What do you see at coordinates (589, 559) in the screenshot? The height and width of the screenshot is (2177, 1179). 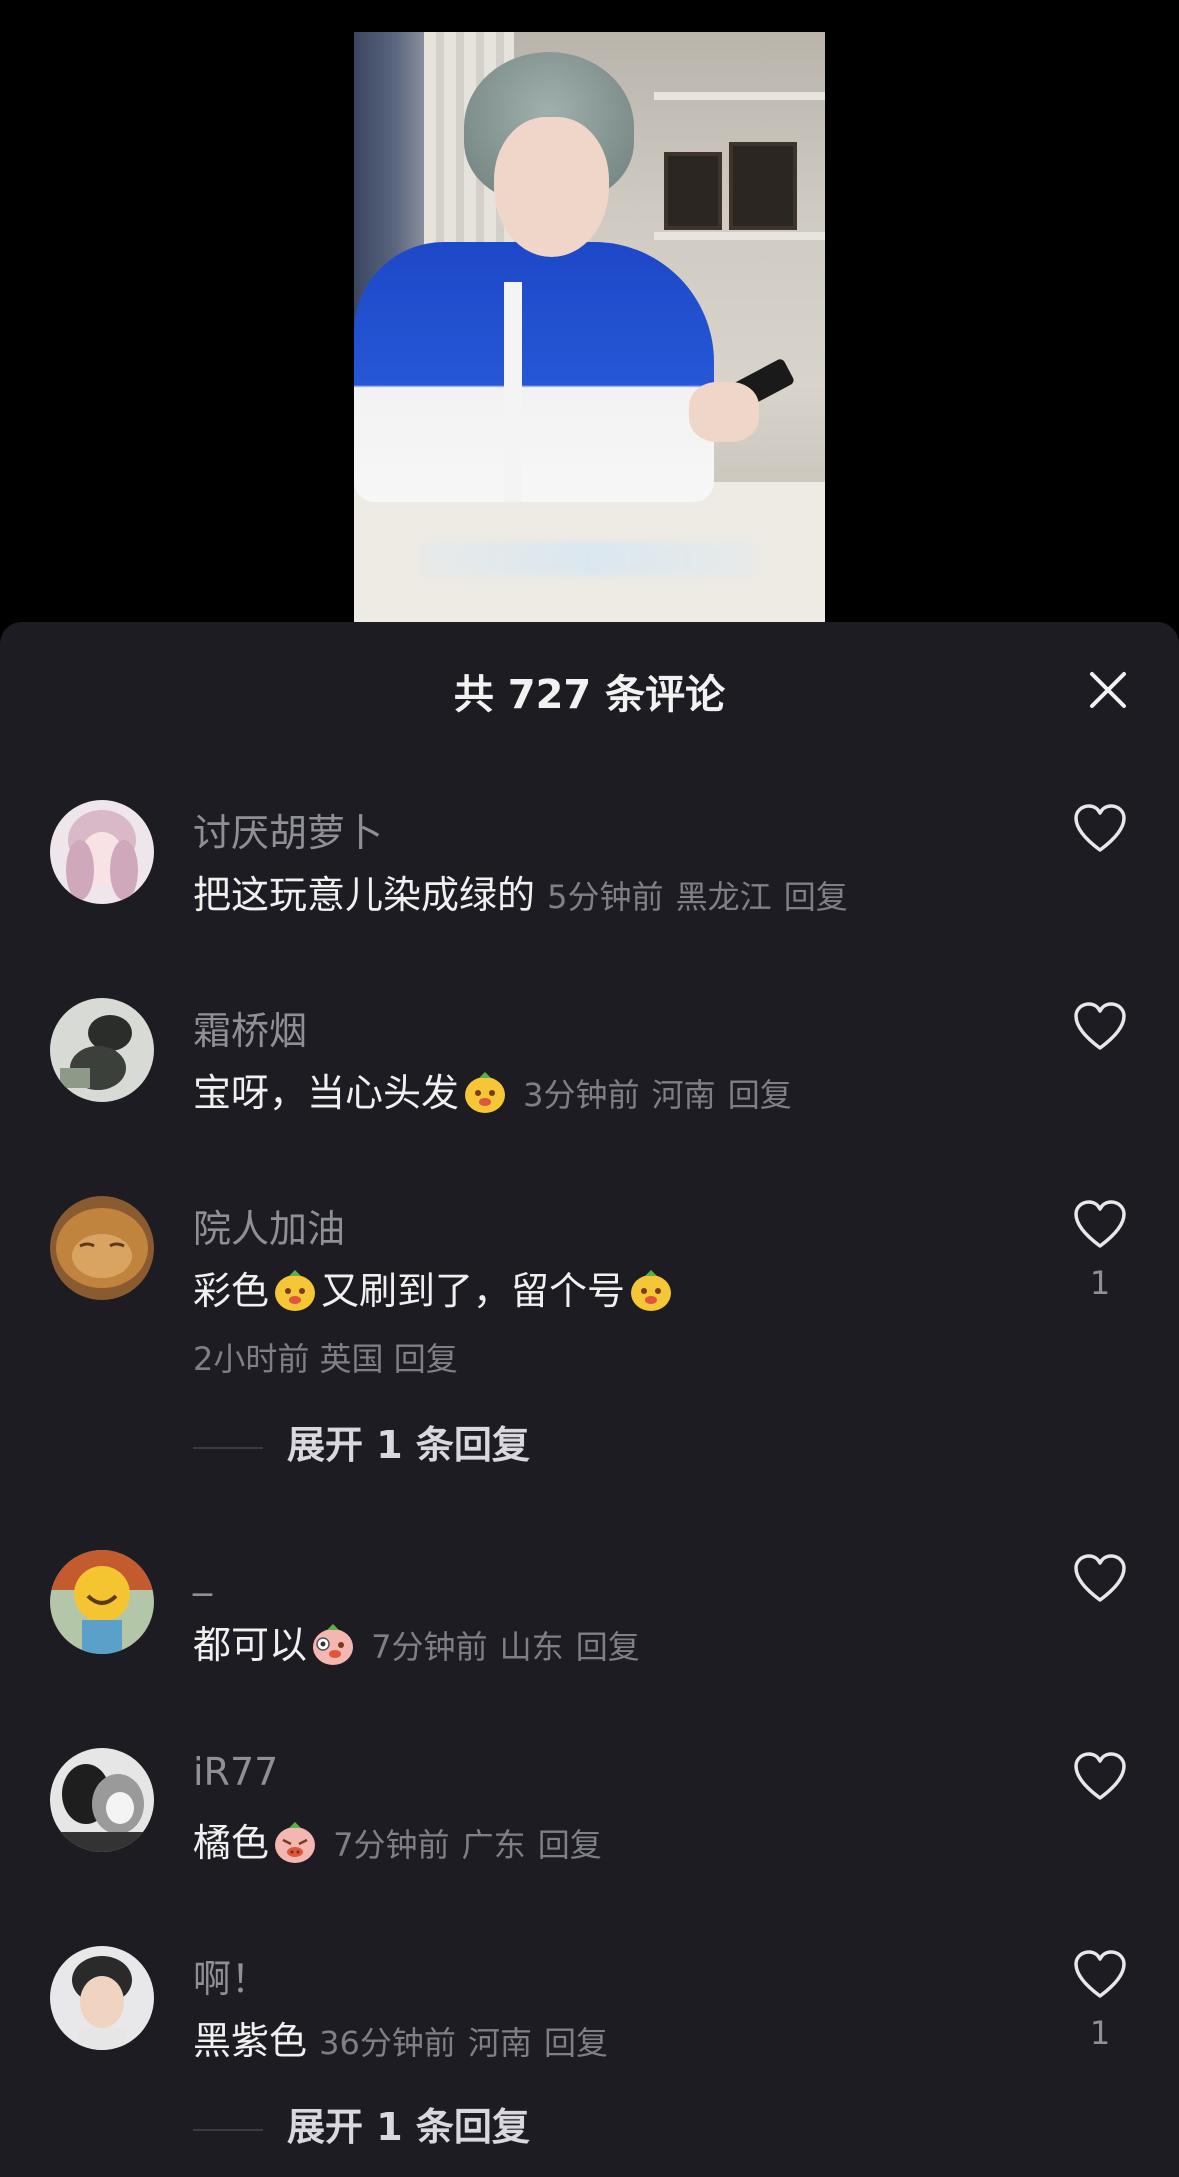 I see `video-caption-blurred` at bounding box center [589, 559].